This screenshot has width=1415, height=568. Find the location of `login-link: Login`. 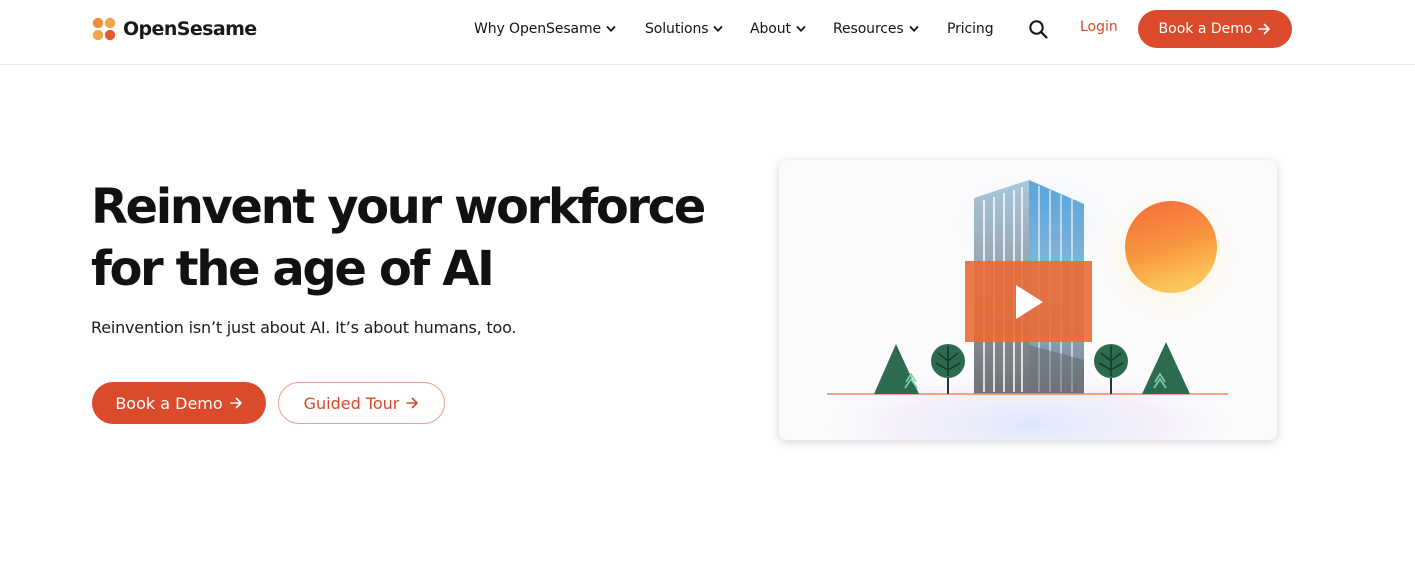

login-link: Login is located at coordinates (1099, 29).